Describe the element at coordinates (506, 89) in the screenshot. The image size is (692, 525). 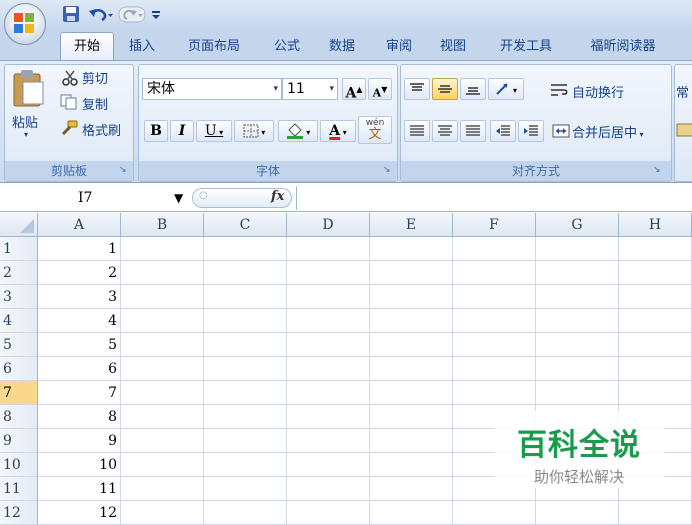
I see `orientation-button: ▾` at that location.